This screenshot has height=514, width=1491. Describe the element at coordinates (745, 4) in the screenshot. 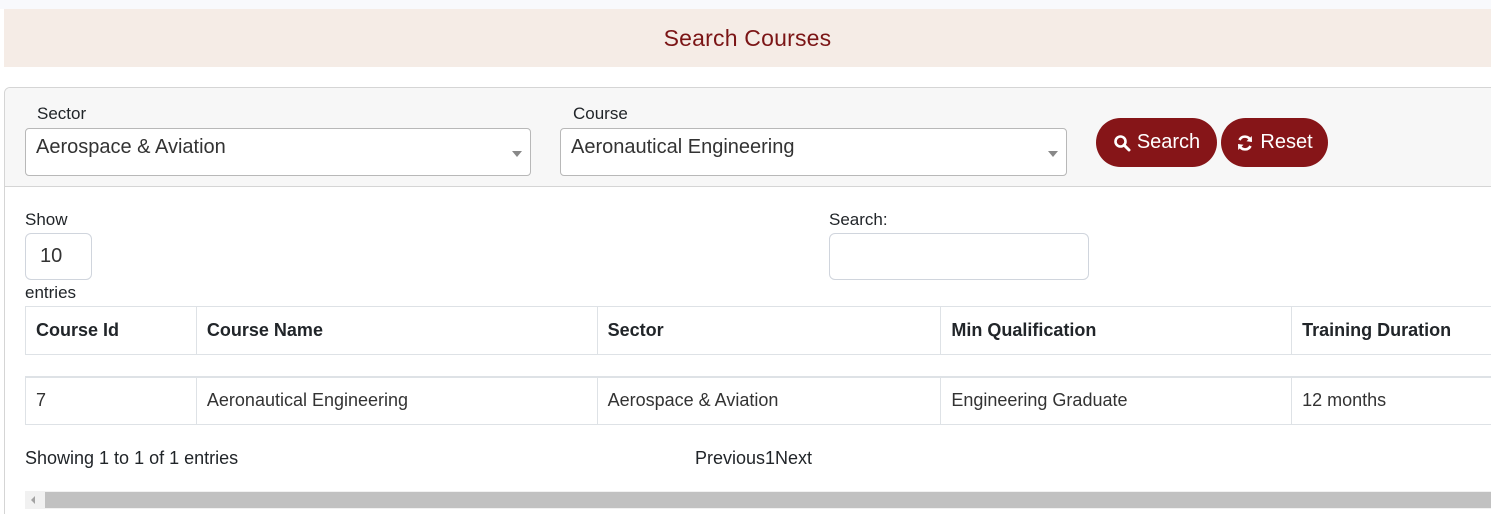

I see `top-strip` at that location.